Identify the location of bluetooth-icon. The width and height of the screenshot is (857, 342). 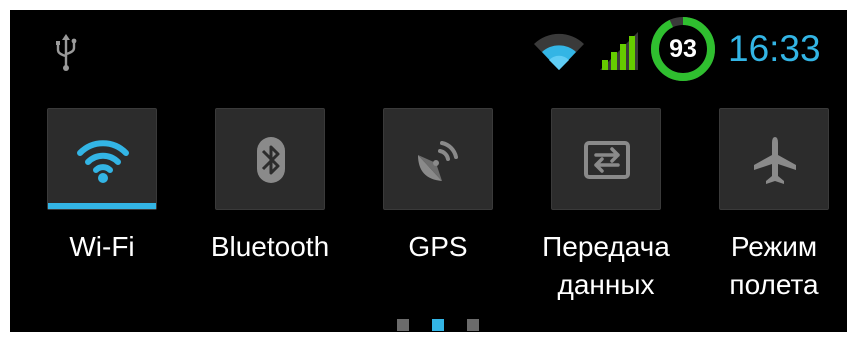
(271, 160).